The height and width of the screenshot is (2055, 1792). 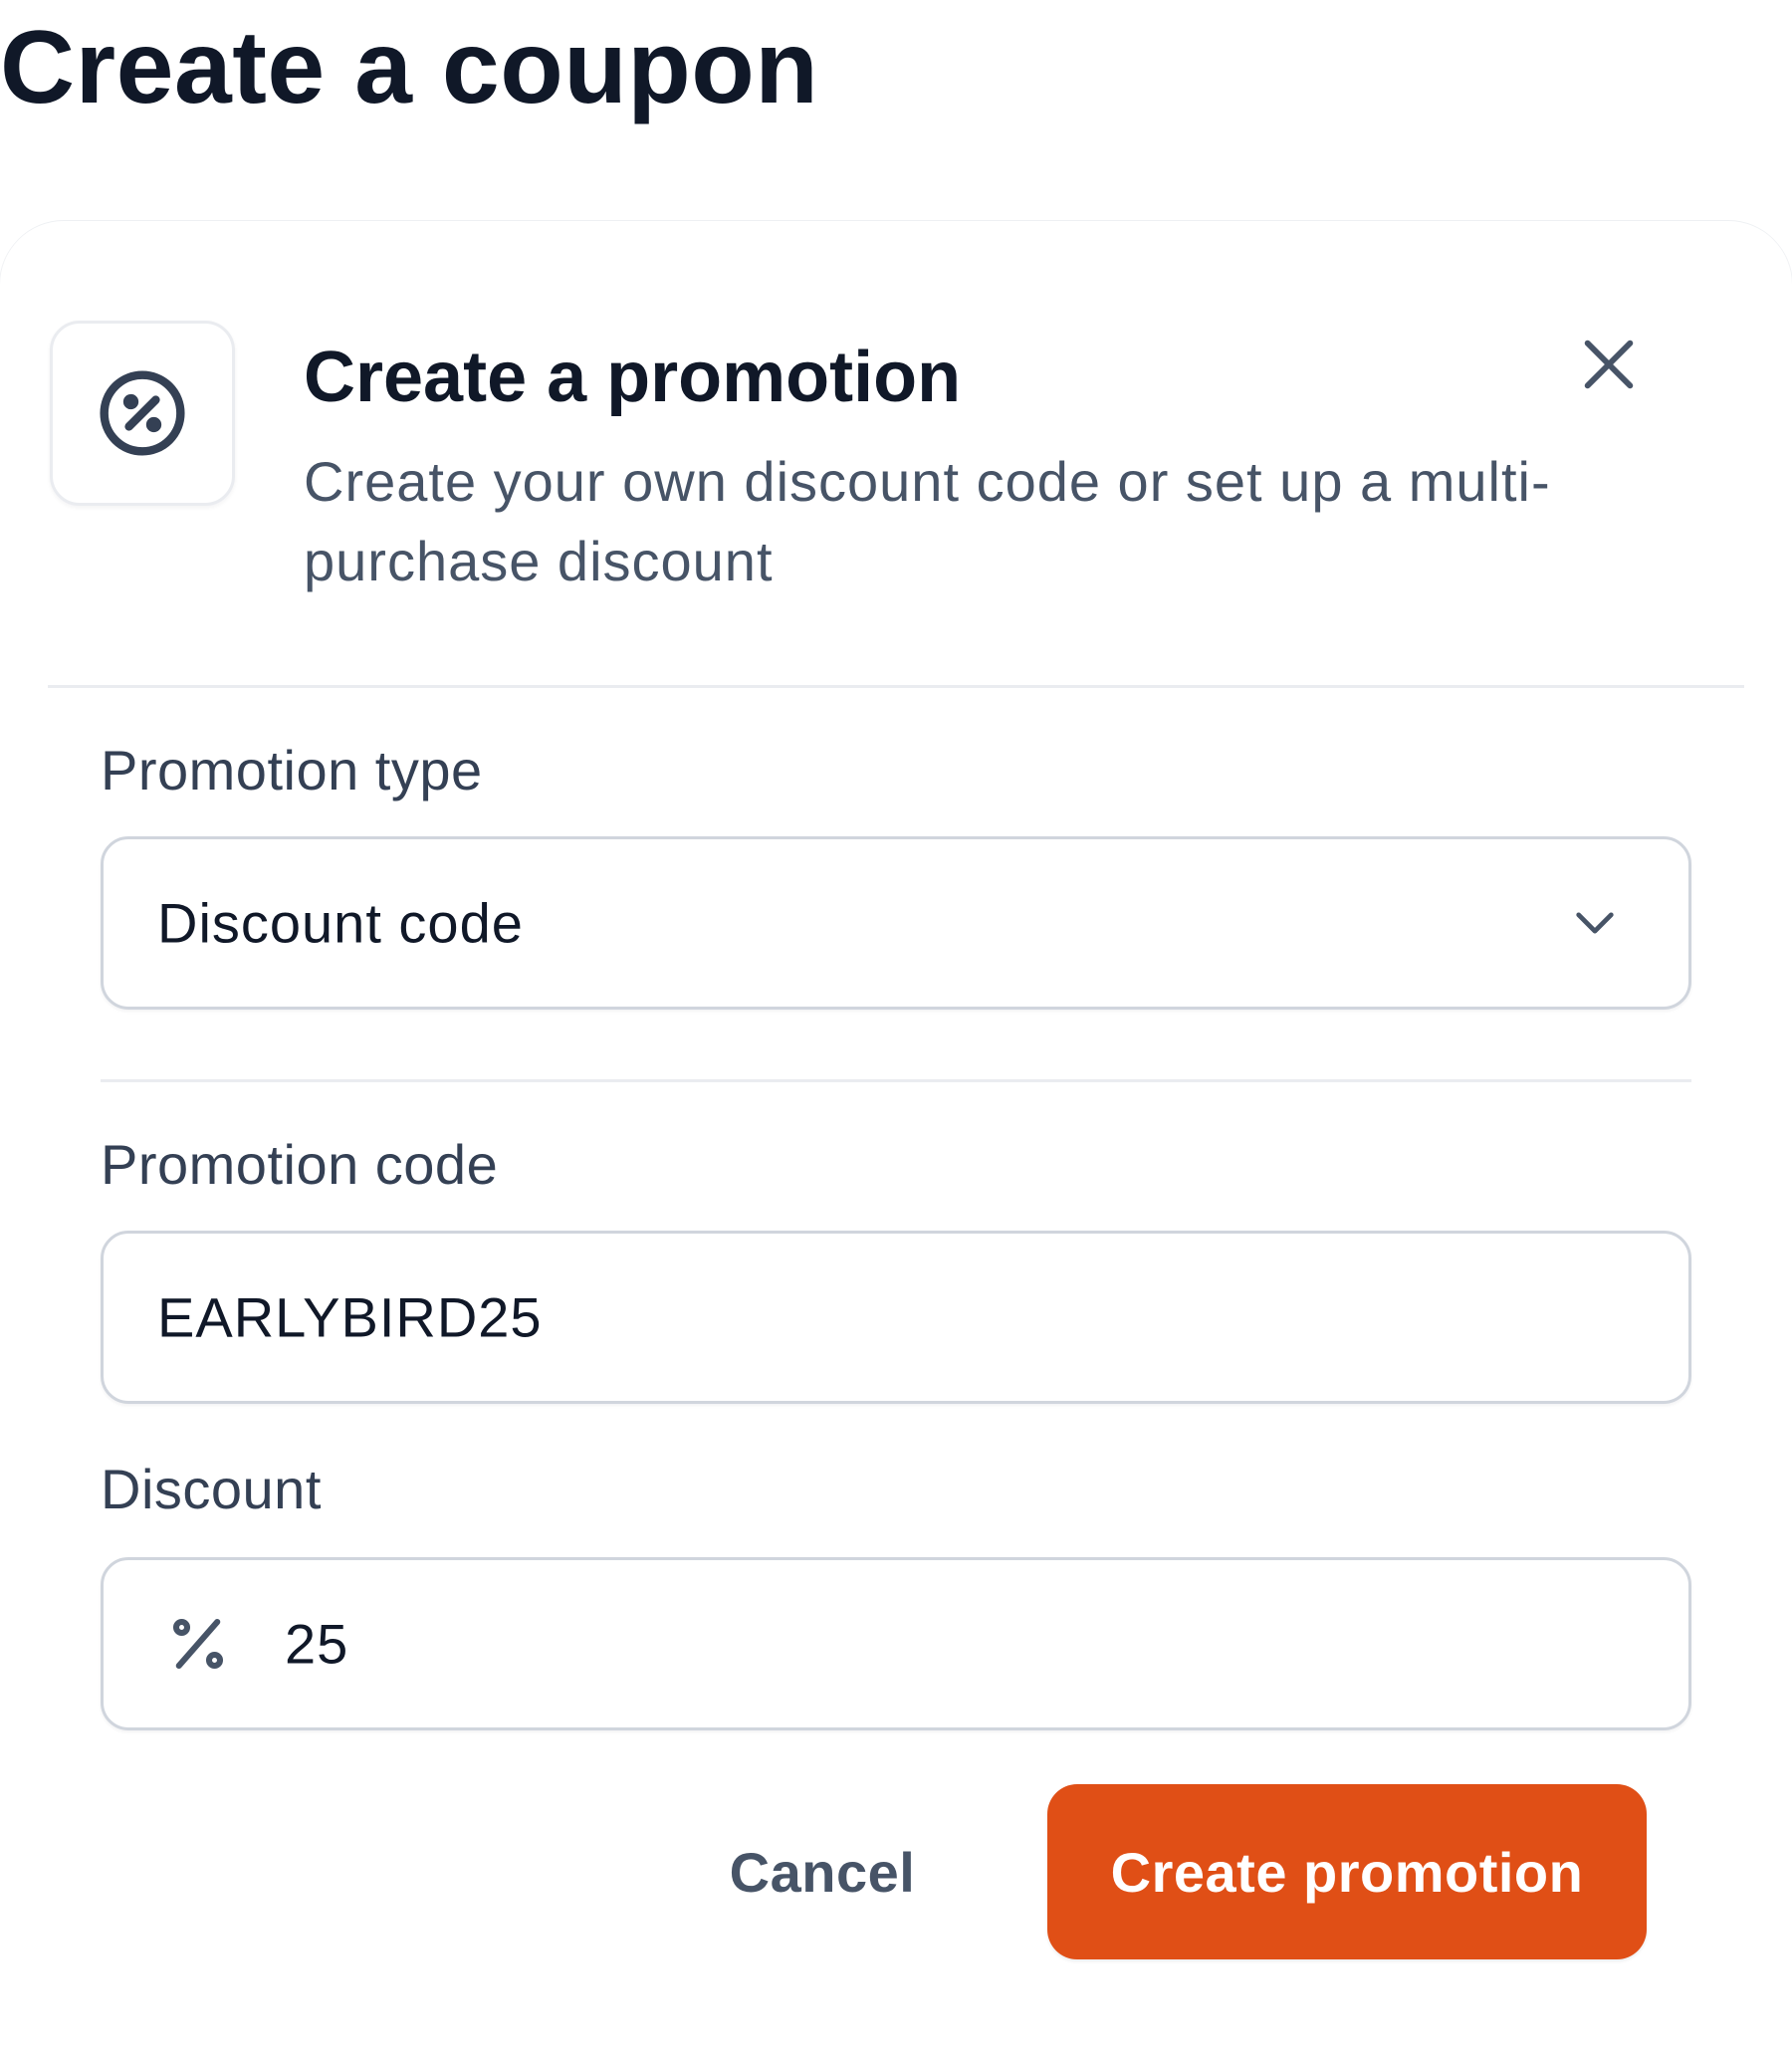 What do you see at coordinates (823, 1871) in the screenshot?
I see `cancel-button: Cancel` at bounding box center [823, 1871].